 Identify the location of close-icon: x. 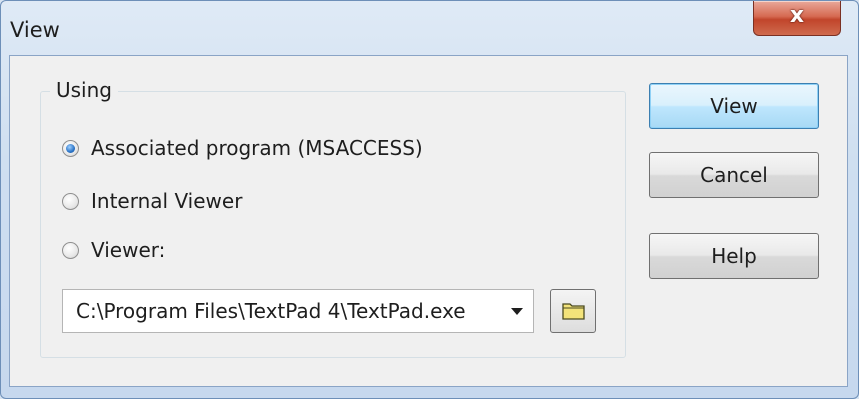
(797, 15).